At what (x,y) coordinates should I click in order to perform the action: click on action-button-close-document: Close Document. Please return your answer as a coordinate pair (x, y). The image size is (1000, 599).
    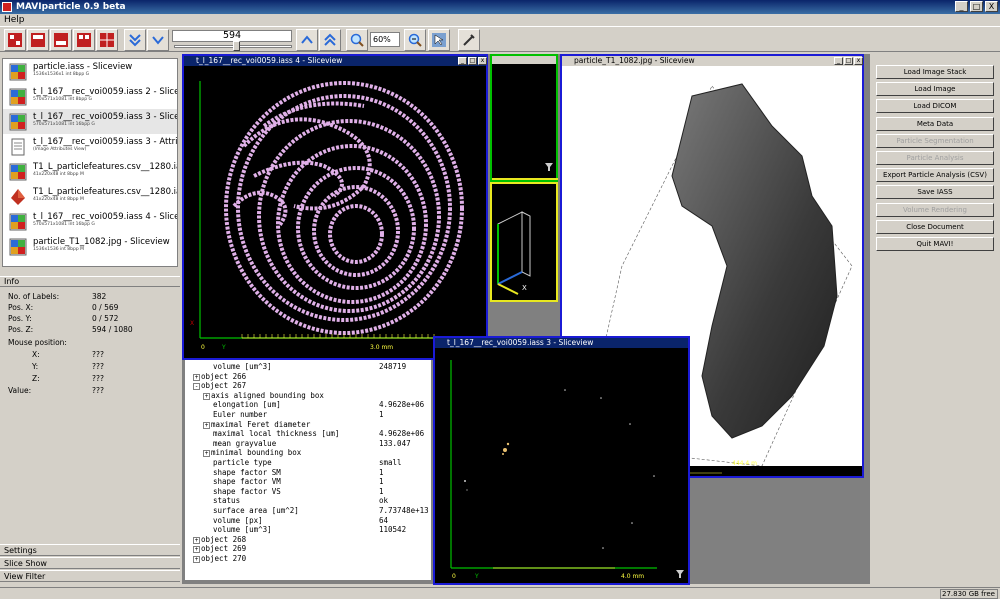
    Looking at the image, I should click on (935, 226).